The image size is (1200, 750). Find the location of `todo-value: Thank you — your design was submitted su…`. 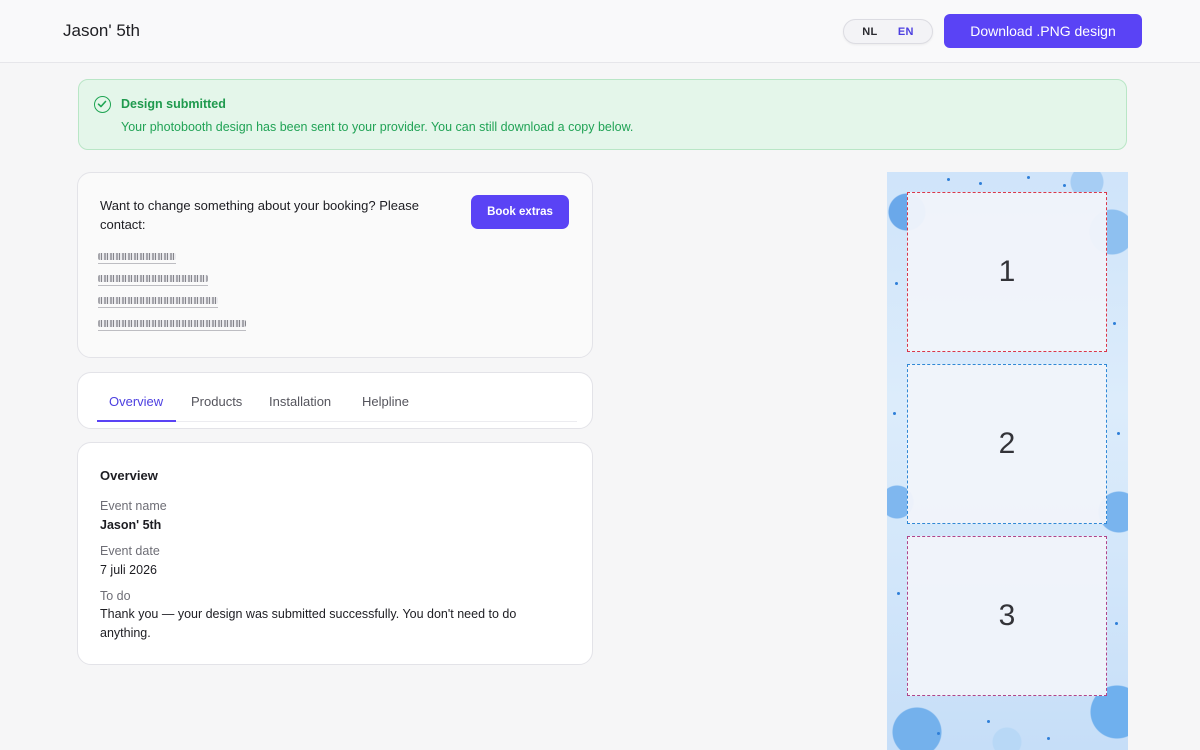

todo-value: Thank you — your design was submitted su… is located at coordinates (308, 623).